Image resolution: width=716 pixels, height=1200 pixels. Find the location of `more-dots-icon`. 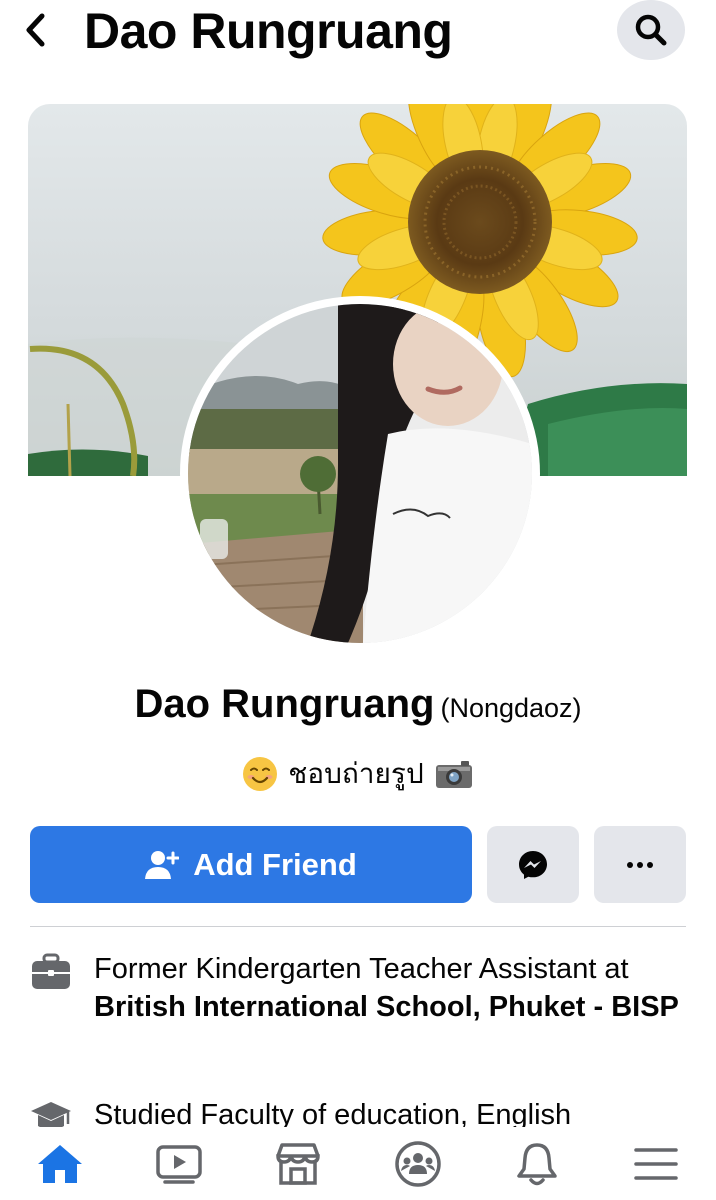

more-dots-icon is located at coordinates (640, 864).